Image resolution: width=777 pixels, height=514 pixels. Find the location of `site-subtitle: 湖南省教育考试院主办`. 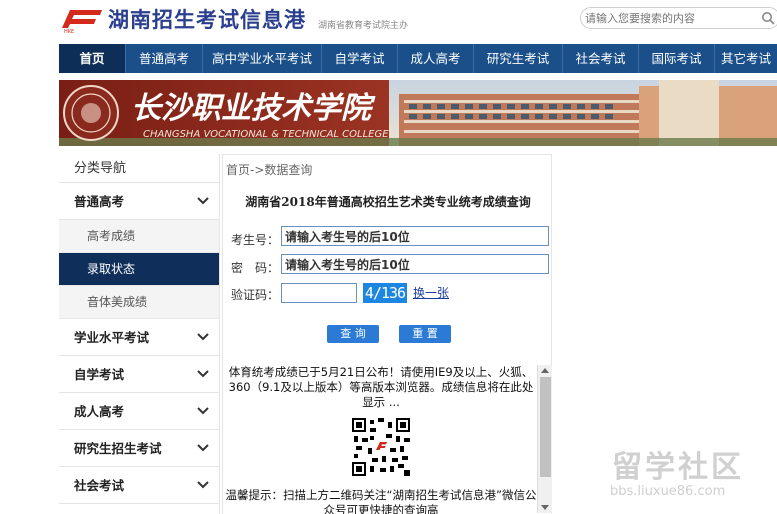

site-subtitle: 湖南省教育考试院主办 is located at coordinates (363, 26).